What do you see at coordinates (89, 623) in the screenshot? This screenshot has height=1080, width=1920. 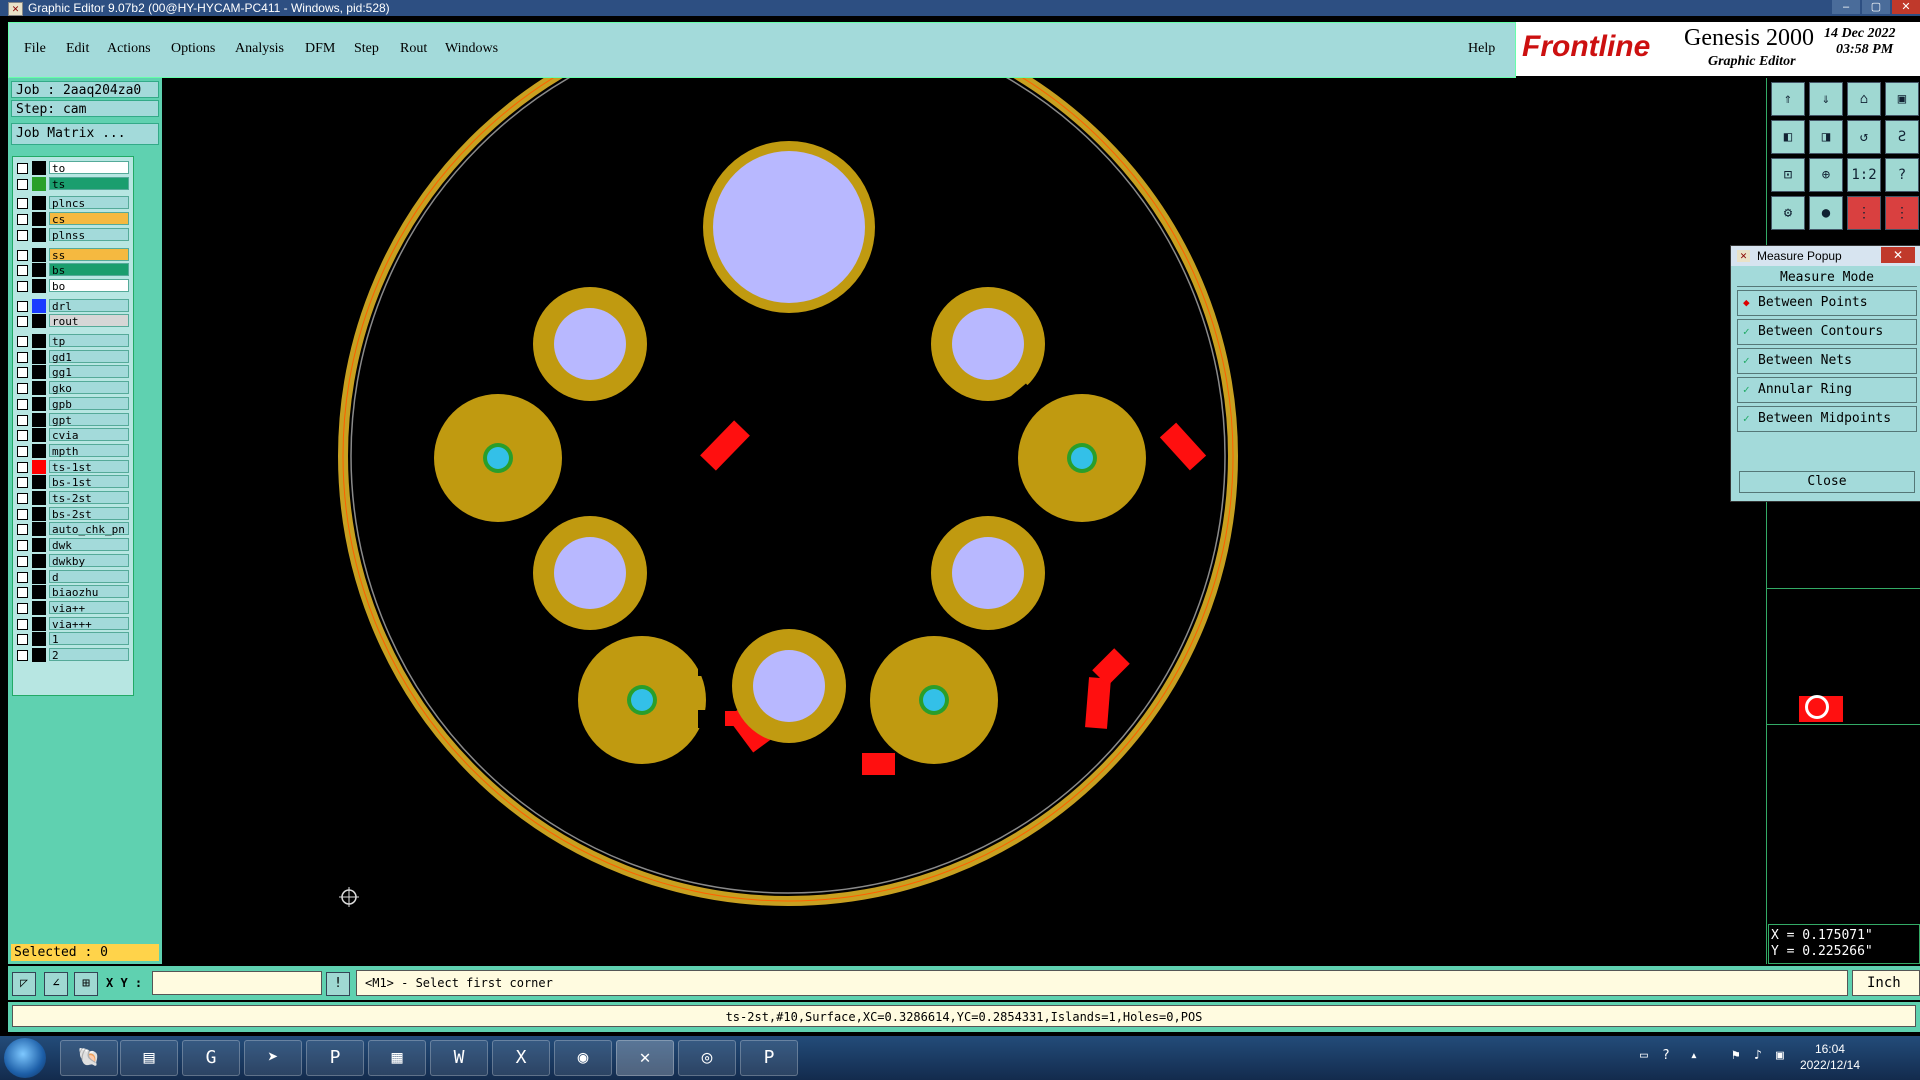 I see `layer-name: via+++` at bounding box center [89, 623].